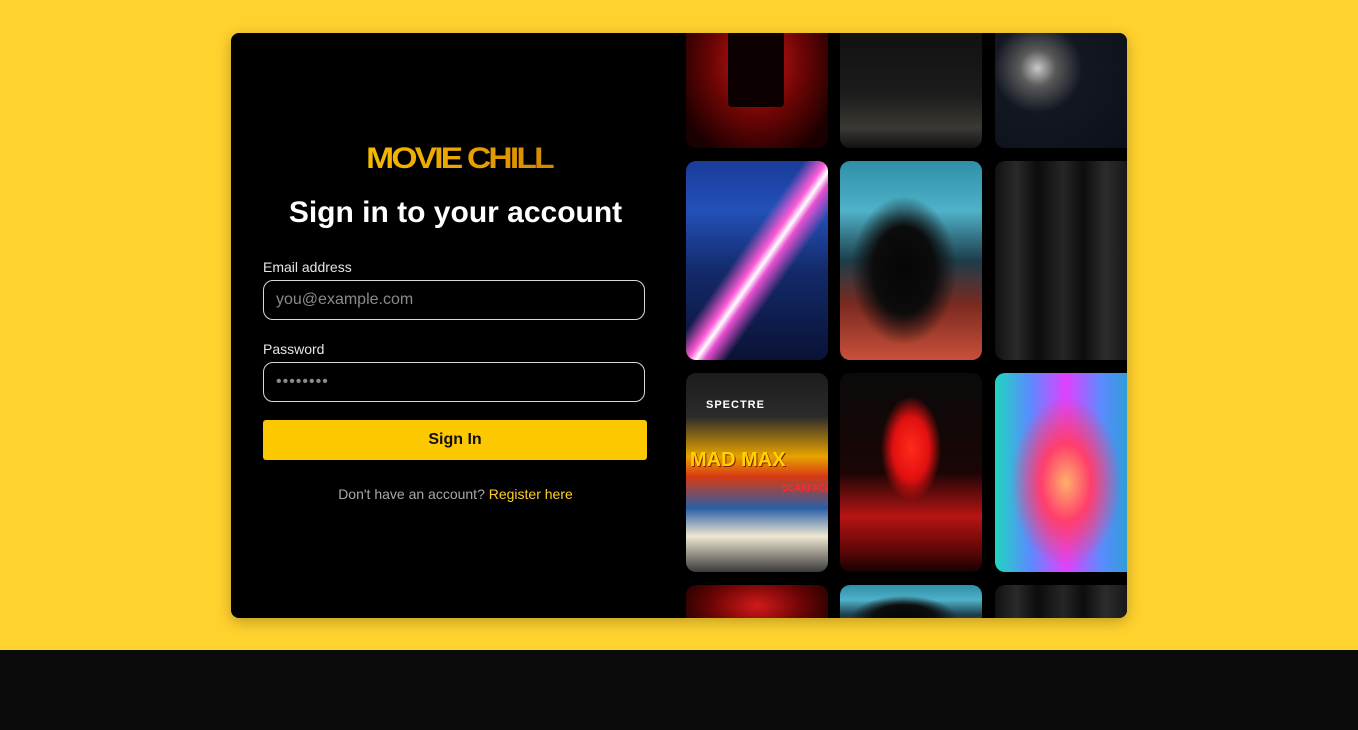 The width and height of the screenshot is (1358, 730). What do you see at coordinates (757, 601) in the screenshot?
I see `gallery-image-red-repeat` at bounding box center [757, 601].